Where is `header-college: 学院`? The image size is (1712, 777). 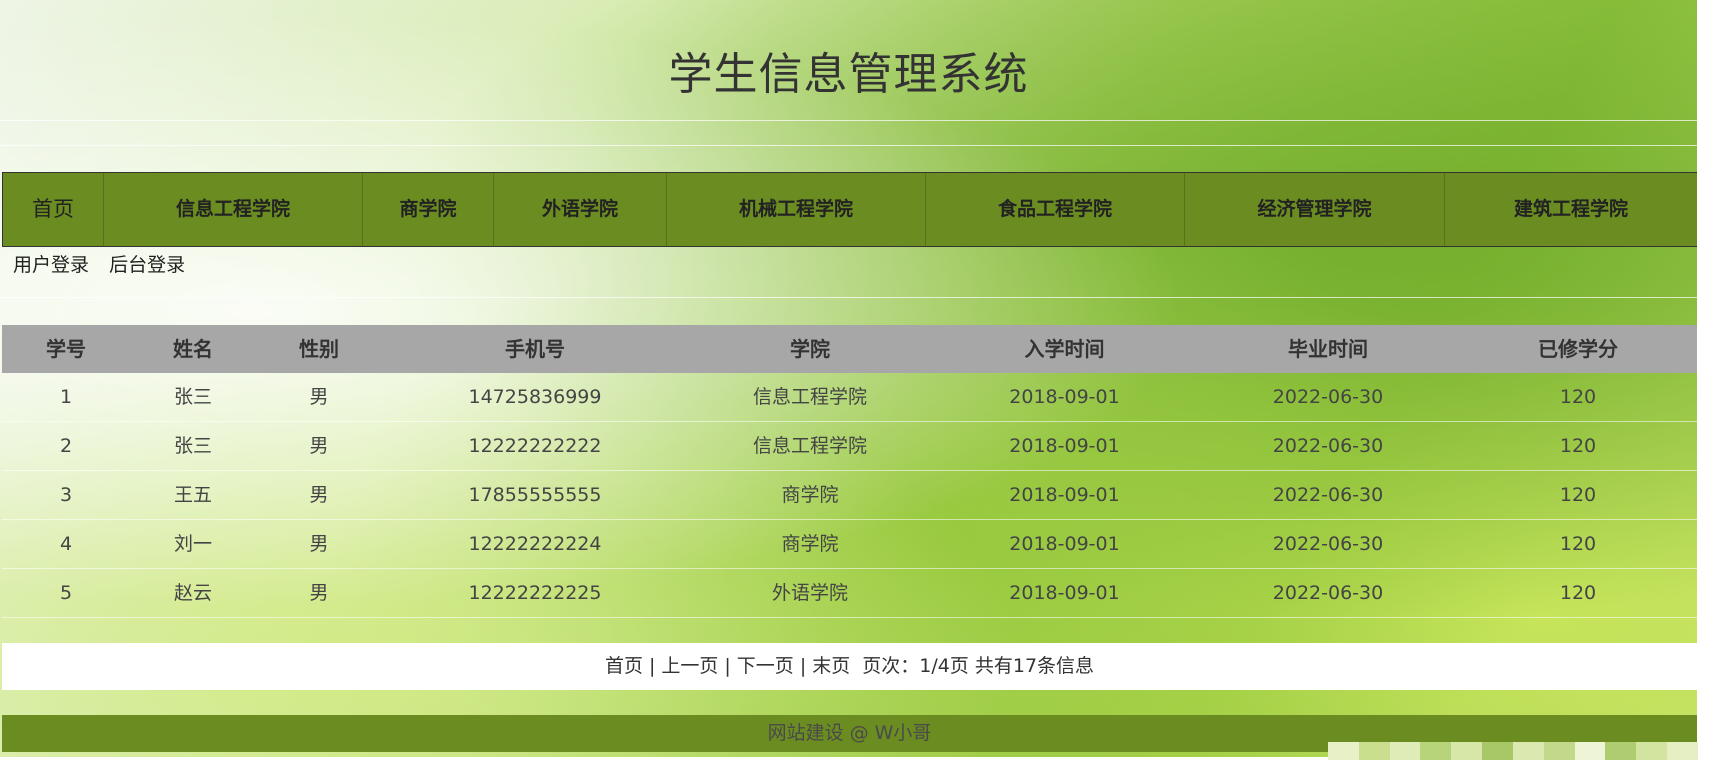
header-college: 学院 is located at coordinates (810, 349).